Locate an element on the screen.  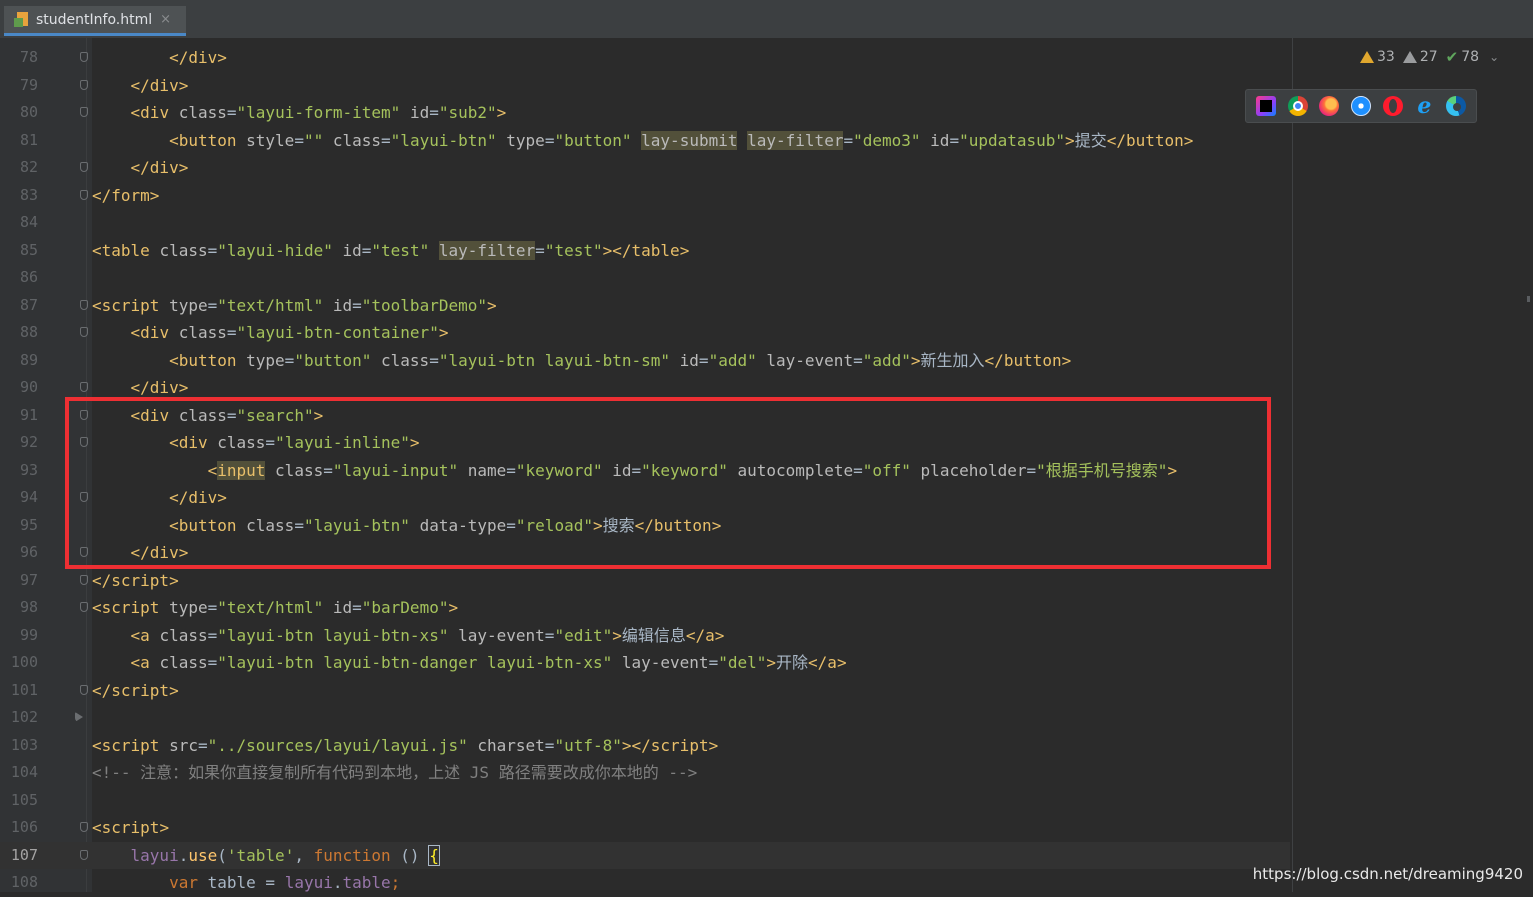
inspection-widget: 33 27 ✔ 78 ⌄ is located at coordinates (1429, 57).